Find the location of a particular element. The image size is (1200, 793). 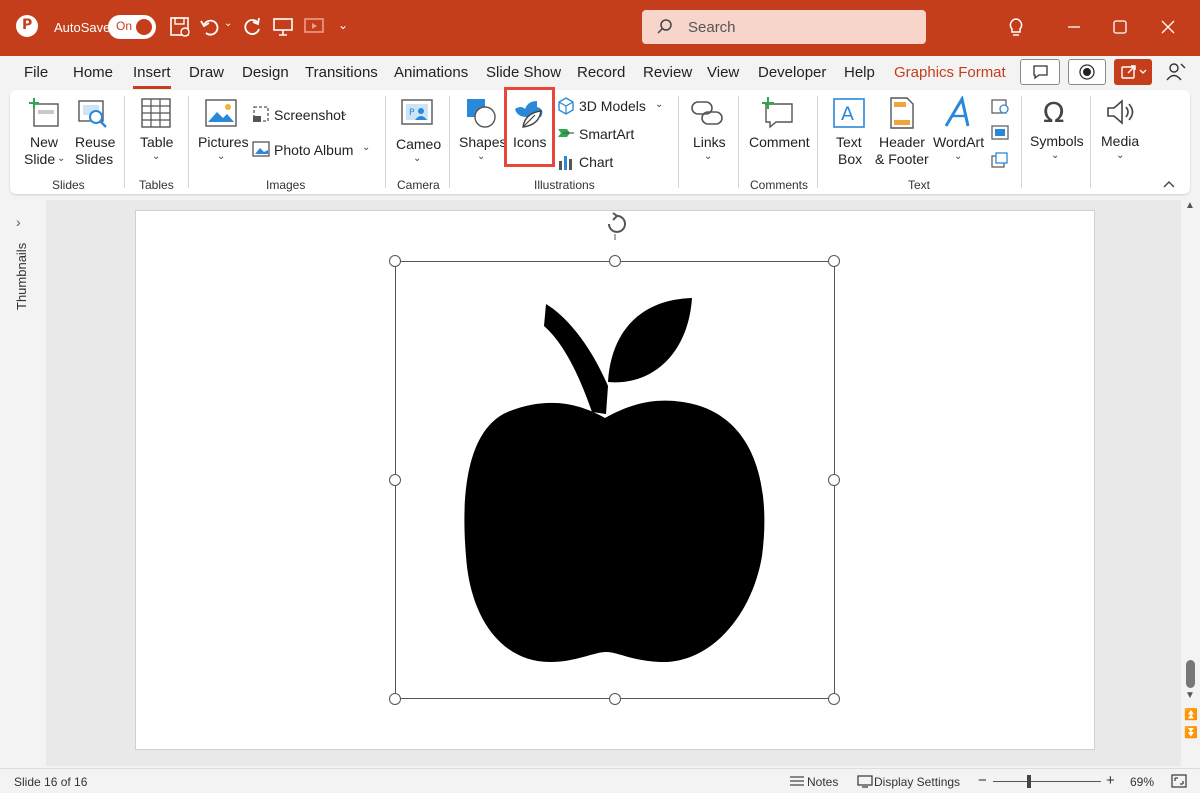

next-slide-icon: ⏬ is located at coordinates (1191, 732).